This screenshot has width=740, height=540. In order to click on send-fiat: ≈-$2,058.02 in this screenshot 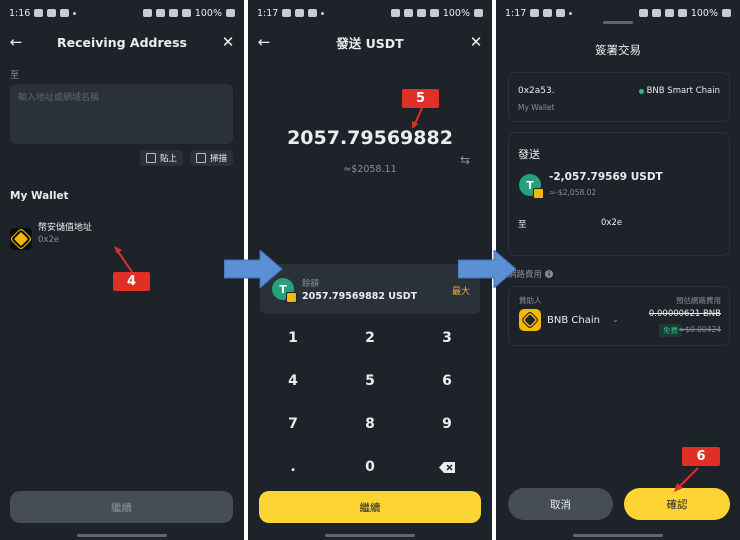, I will do `click(573, 192)`.